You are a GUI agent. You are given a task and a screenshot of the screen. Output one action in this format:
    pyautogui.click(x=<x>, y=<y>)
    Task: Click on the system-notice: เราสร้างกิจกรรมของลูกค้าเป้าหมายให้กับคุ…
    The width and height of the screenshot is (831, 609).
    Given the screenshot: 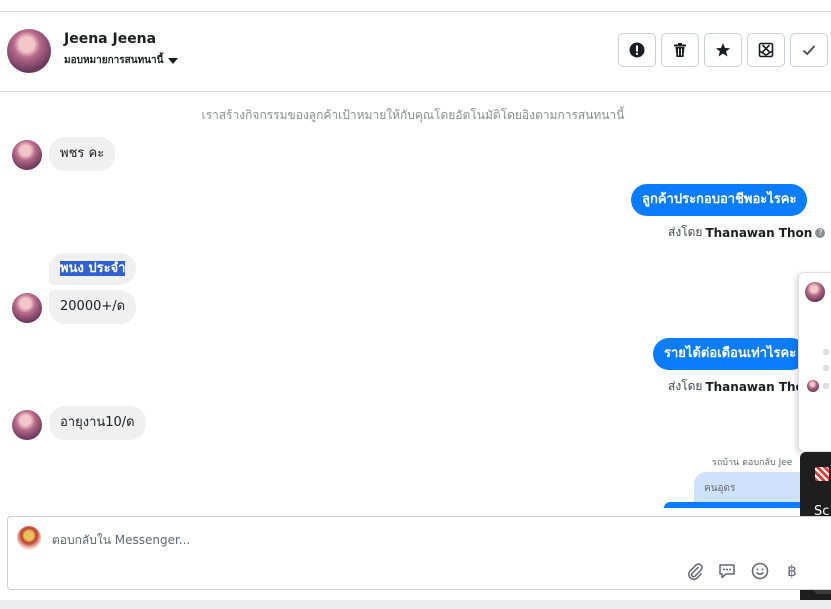 What is the action you would take?
    pyautogui.click(x=413, y=115)
    